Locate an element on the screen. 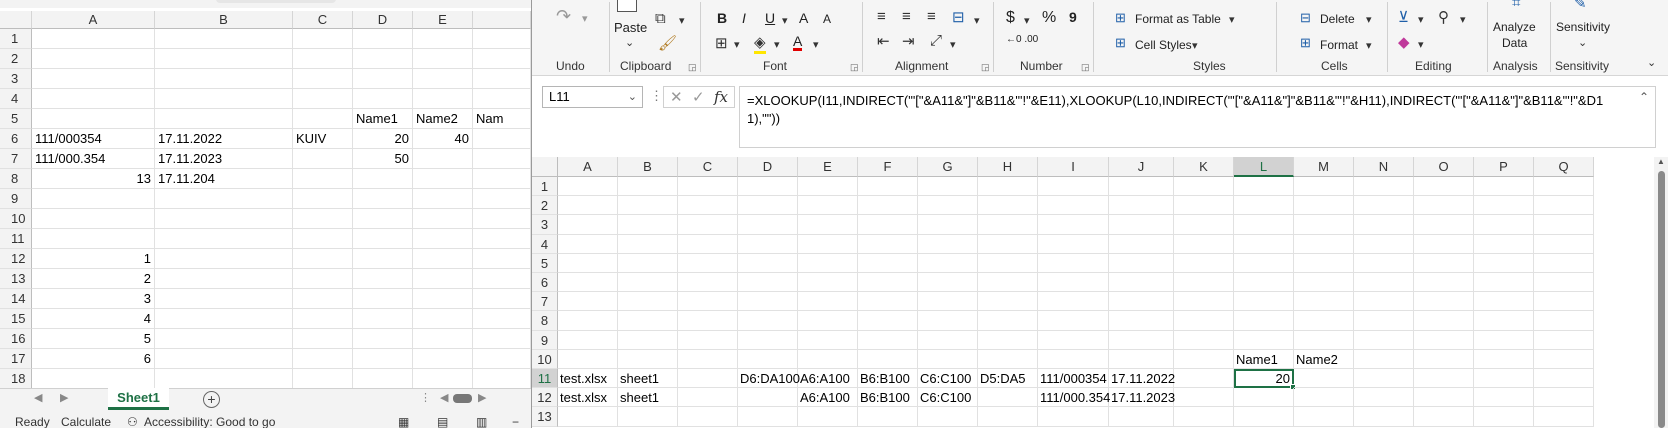 This screenshot has height=428, width=1668. row-header-2: 2 is located at coordinates (16, 59).